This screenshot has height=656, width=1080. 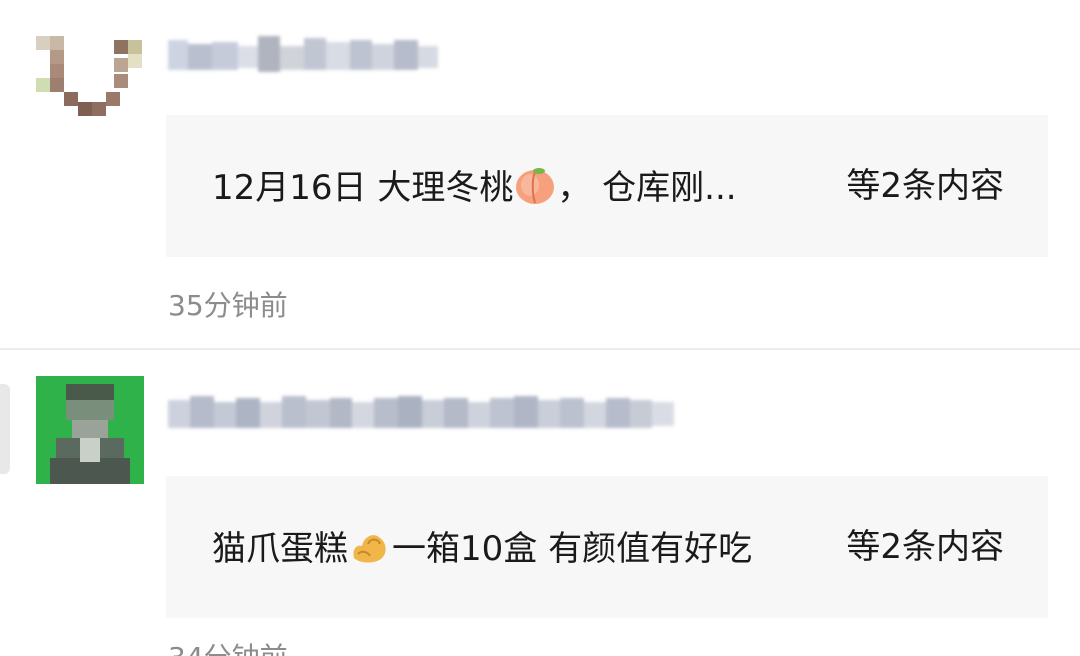 What do you see at coordinates (370, 546) in the screenshot?
I see `flexed-biceps-emoji-icon` at bounding box center [370, 546].